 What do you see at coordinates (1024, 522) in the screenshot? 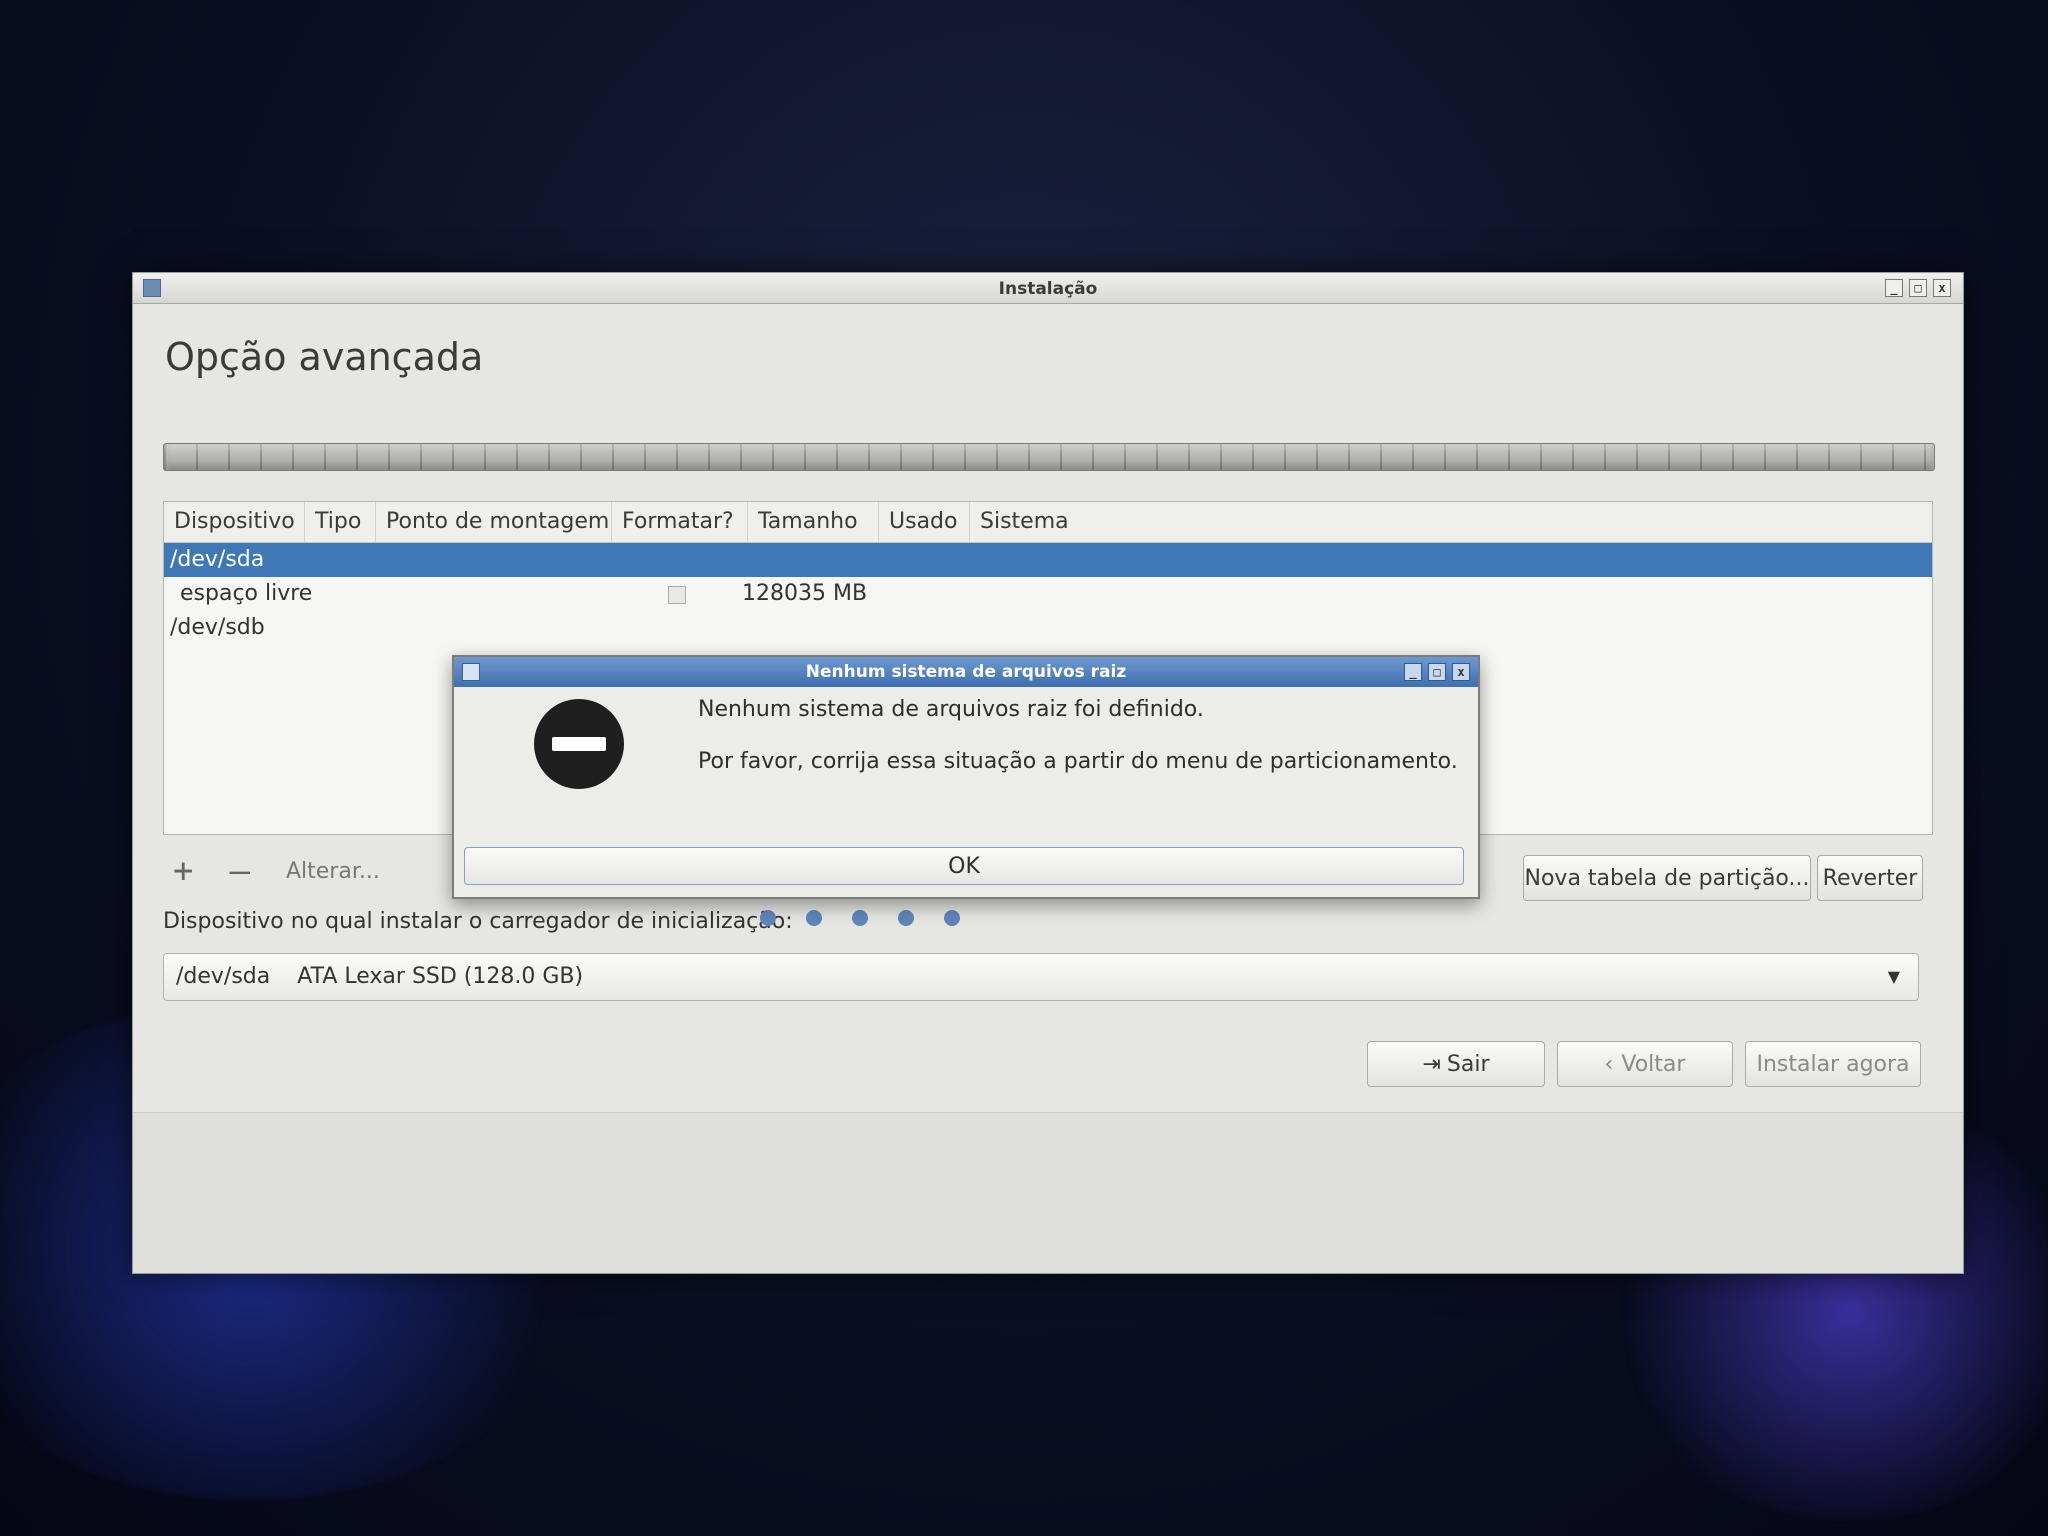
I see `column-header: Sistema` at bounding box center [1024, 522].